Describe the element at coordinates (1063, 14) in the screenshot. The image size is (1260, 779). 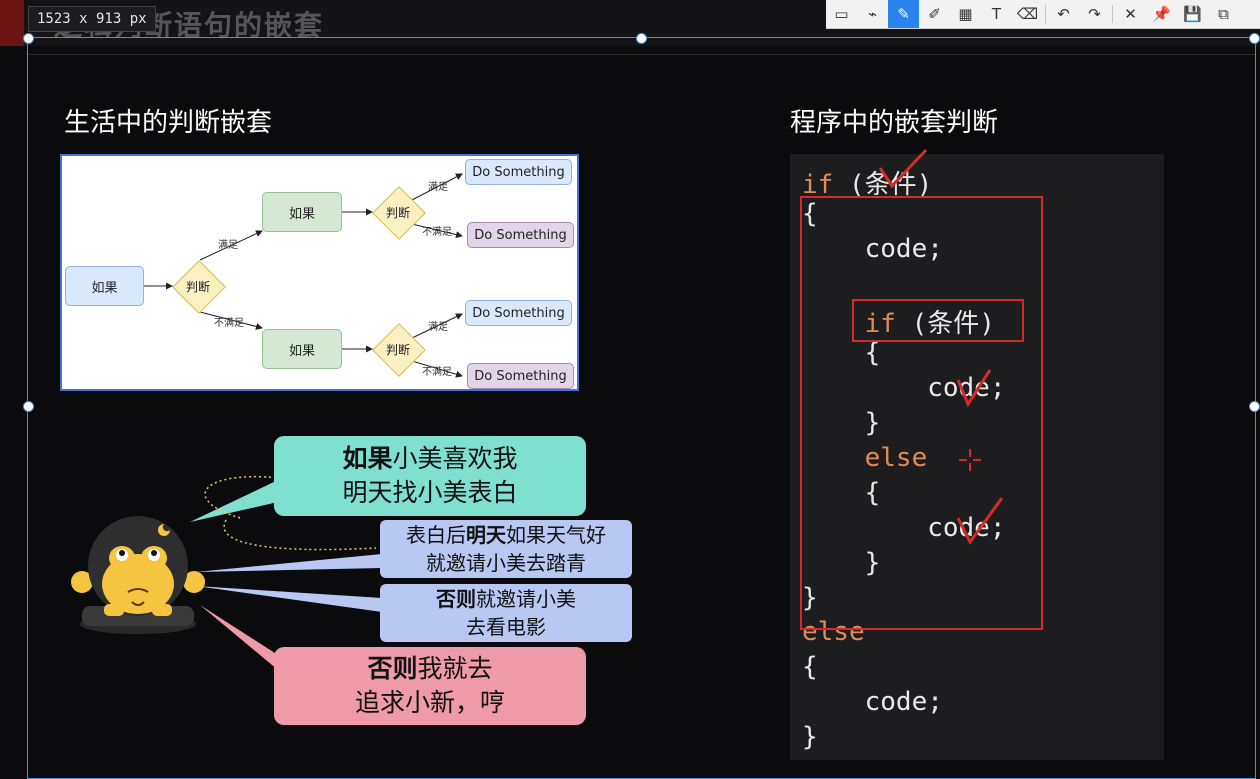
I see `undo-icon: ↶` at that location.